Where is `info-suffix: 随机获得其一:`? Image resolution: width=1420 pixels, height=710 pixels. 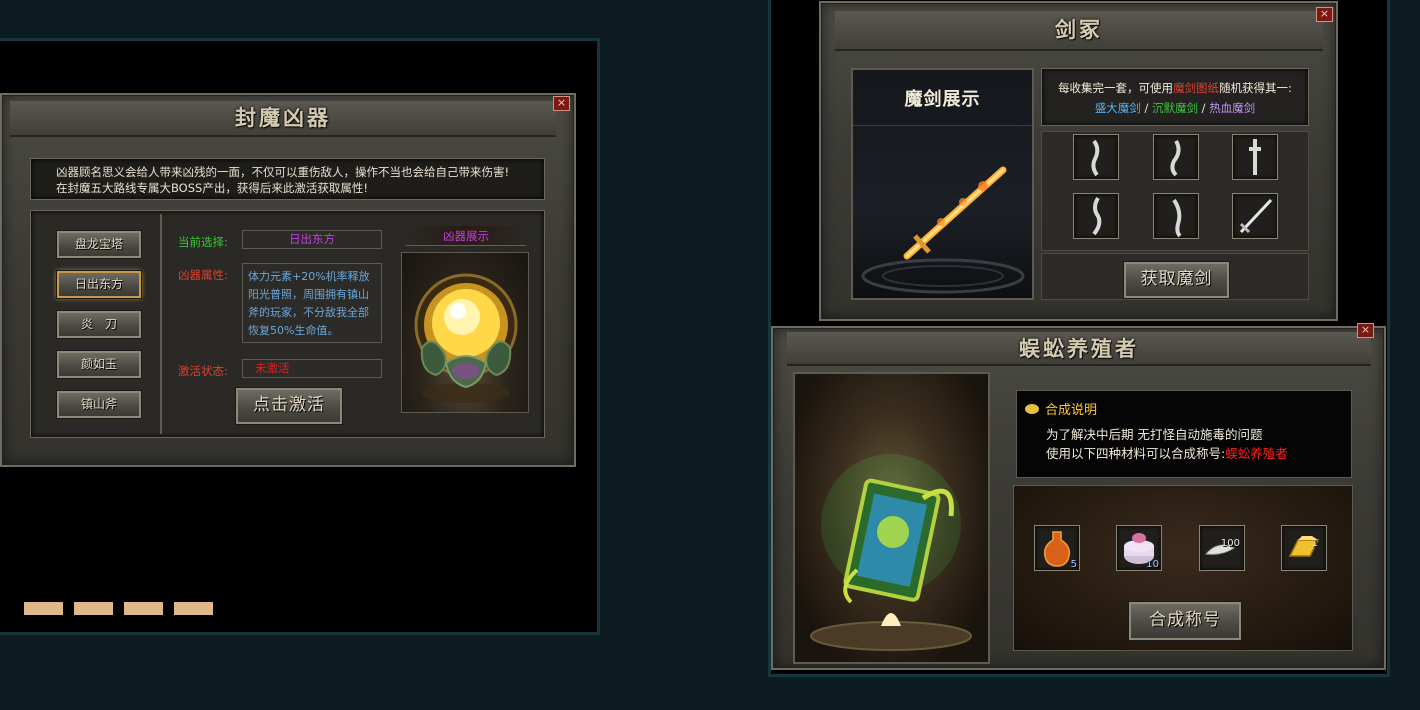 info-suffix: 随机获得其一: is located at coordinates (1255, 88).